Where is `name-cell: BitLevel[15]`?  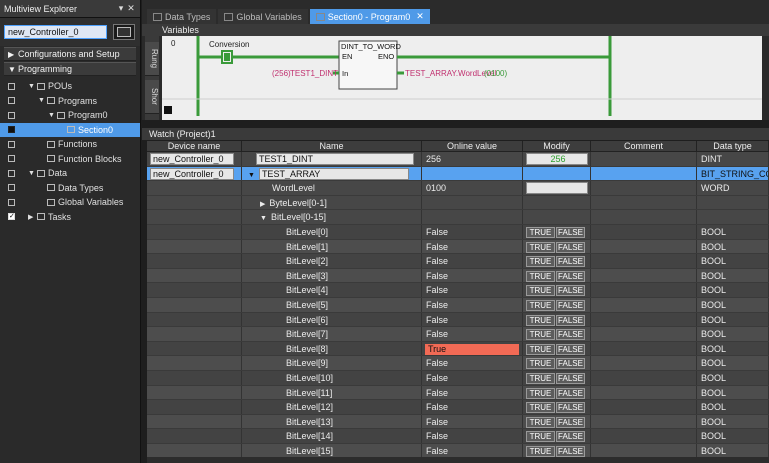 name-cell: BitLevel[15] is located at coordinates (332, 450).